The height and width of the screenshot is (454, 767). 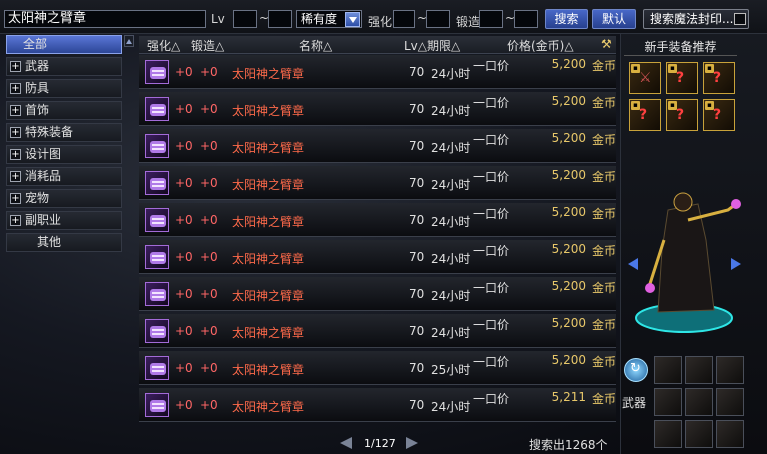 I want to click on forge-min-input, so click(x=491, y=19).